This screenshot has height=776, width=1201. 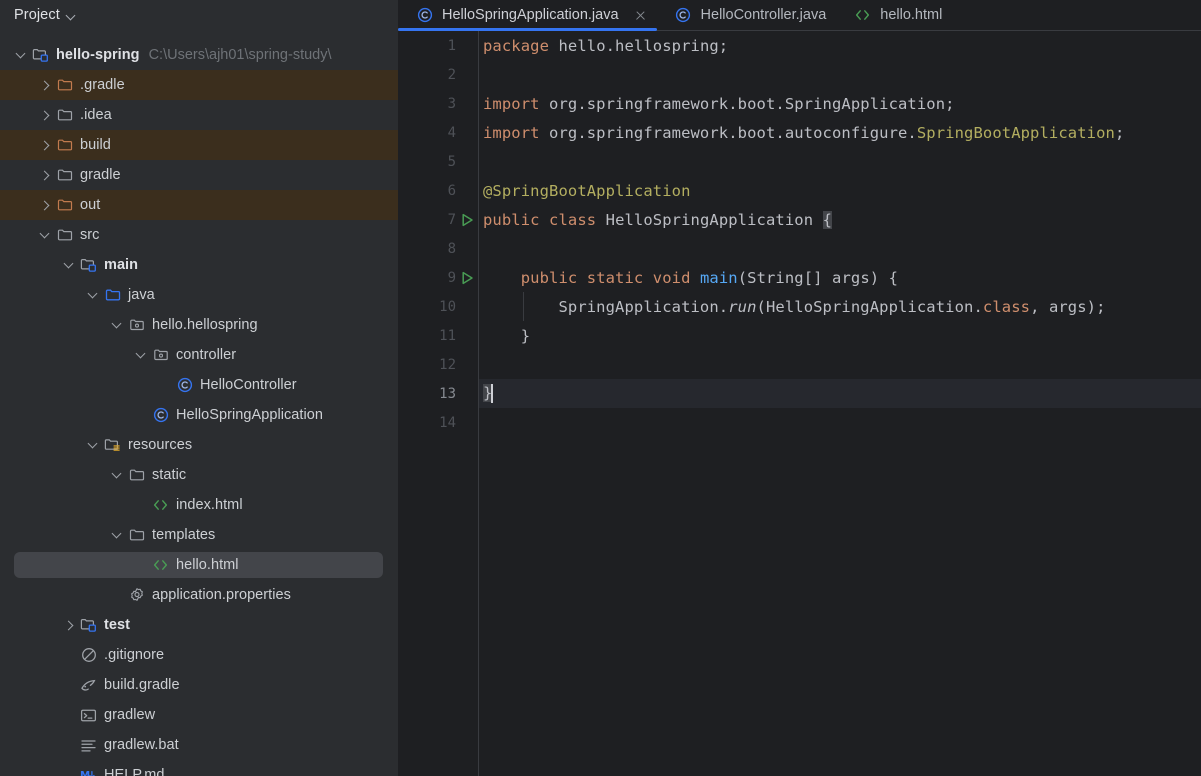 What do you see at coordinates (840, 45) in the screenshot?
I see `code-line: package hello.hellospring;` at bounding box center [840, 45].